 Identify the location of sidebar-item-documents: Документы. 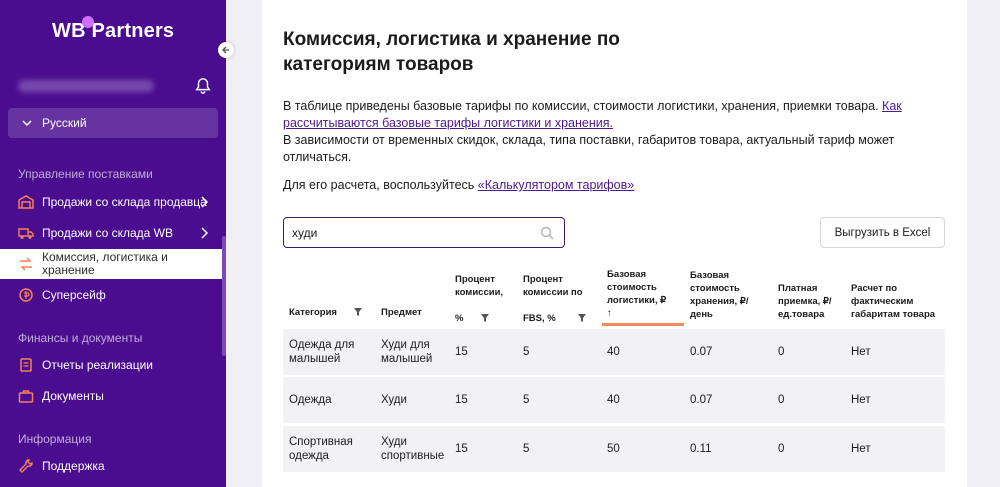
(111, 396).